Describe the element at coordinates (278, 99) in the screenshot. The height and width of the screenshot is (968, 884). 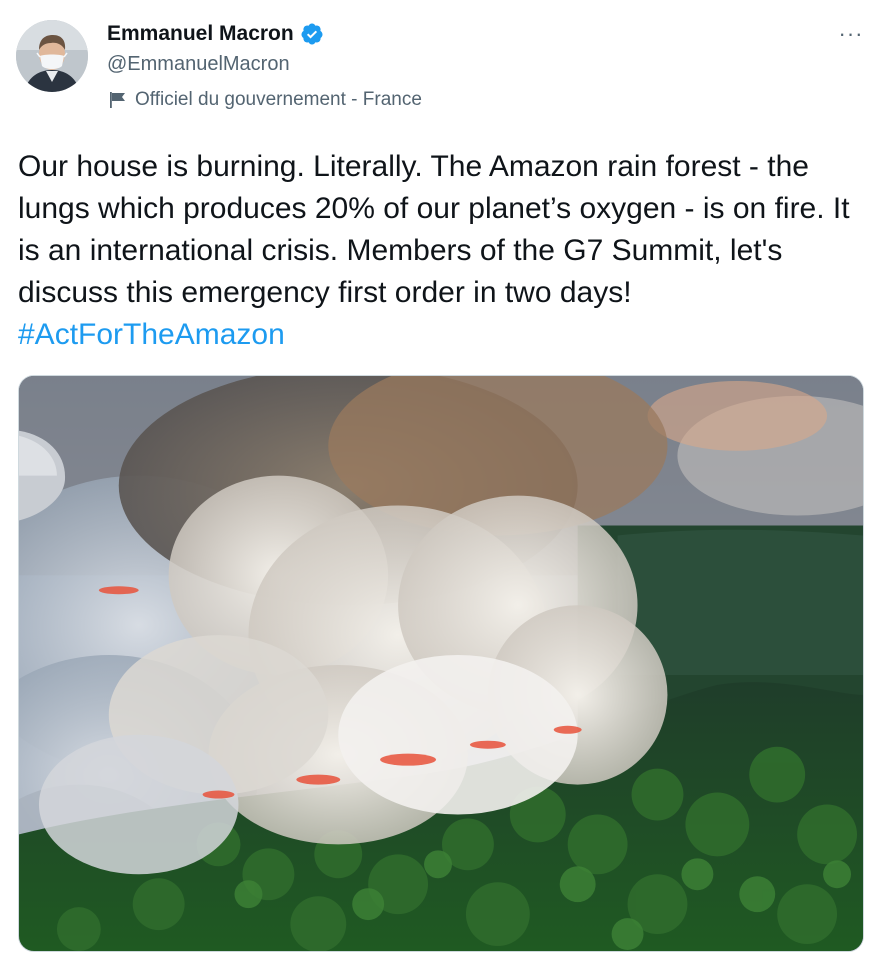
I see `government-label-text: Officiel du gouvernement - France` at that location.